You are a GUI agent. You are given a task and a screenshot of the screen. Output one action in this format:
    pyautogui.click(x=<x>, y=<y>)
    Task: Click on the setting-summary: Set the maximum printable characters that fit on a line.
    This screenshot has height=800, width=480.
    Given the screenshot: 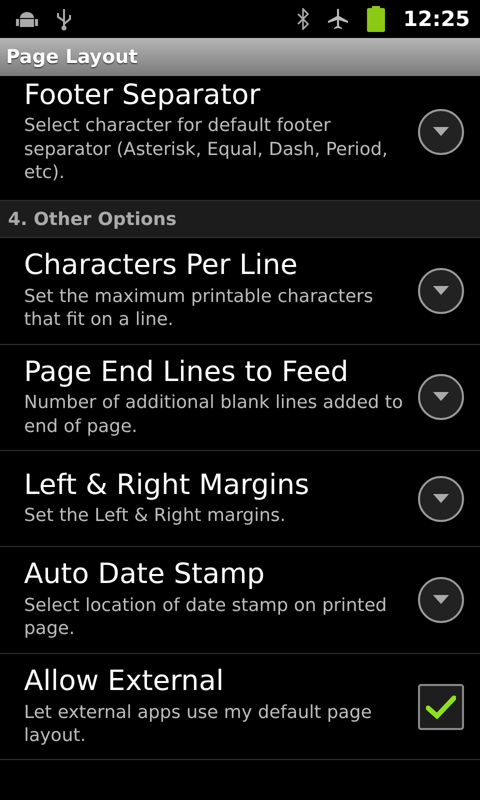 What is the action you would take?
    pyautogui.click(x=199, y=308)
    